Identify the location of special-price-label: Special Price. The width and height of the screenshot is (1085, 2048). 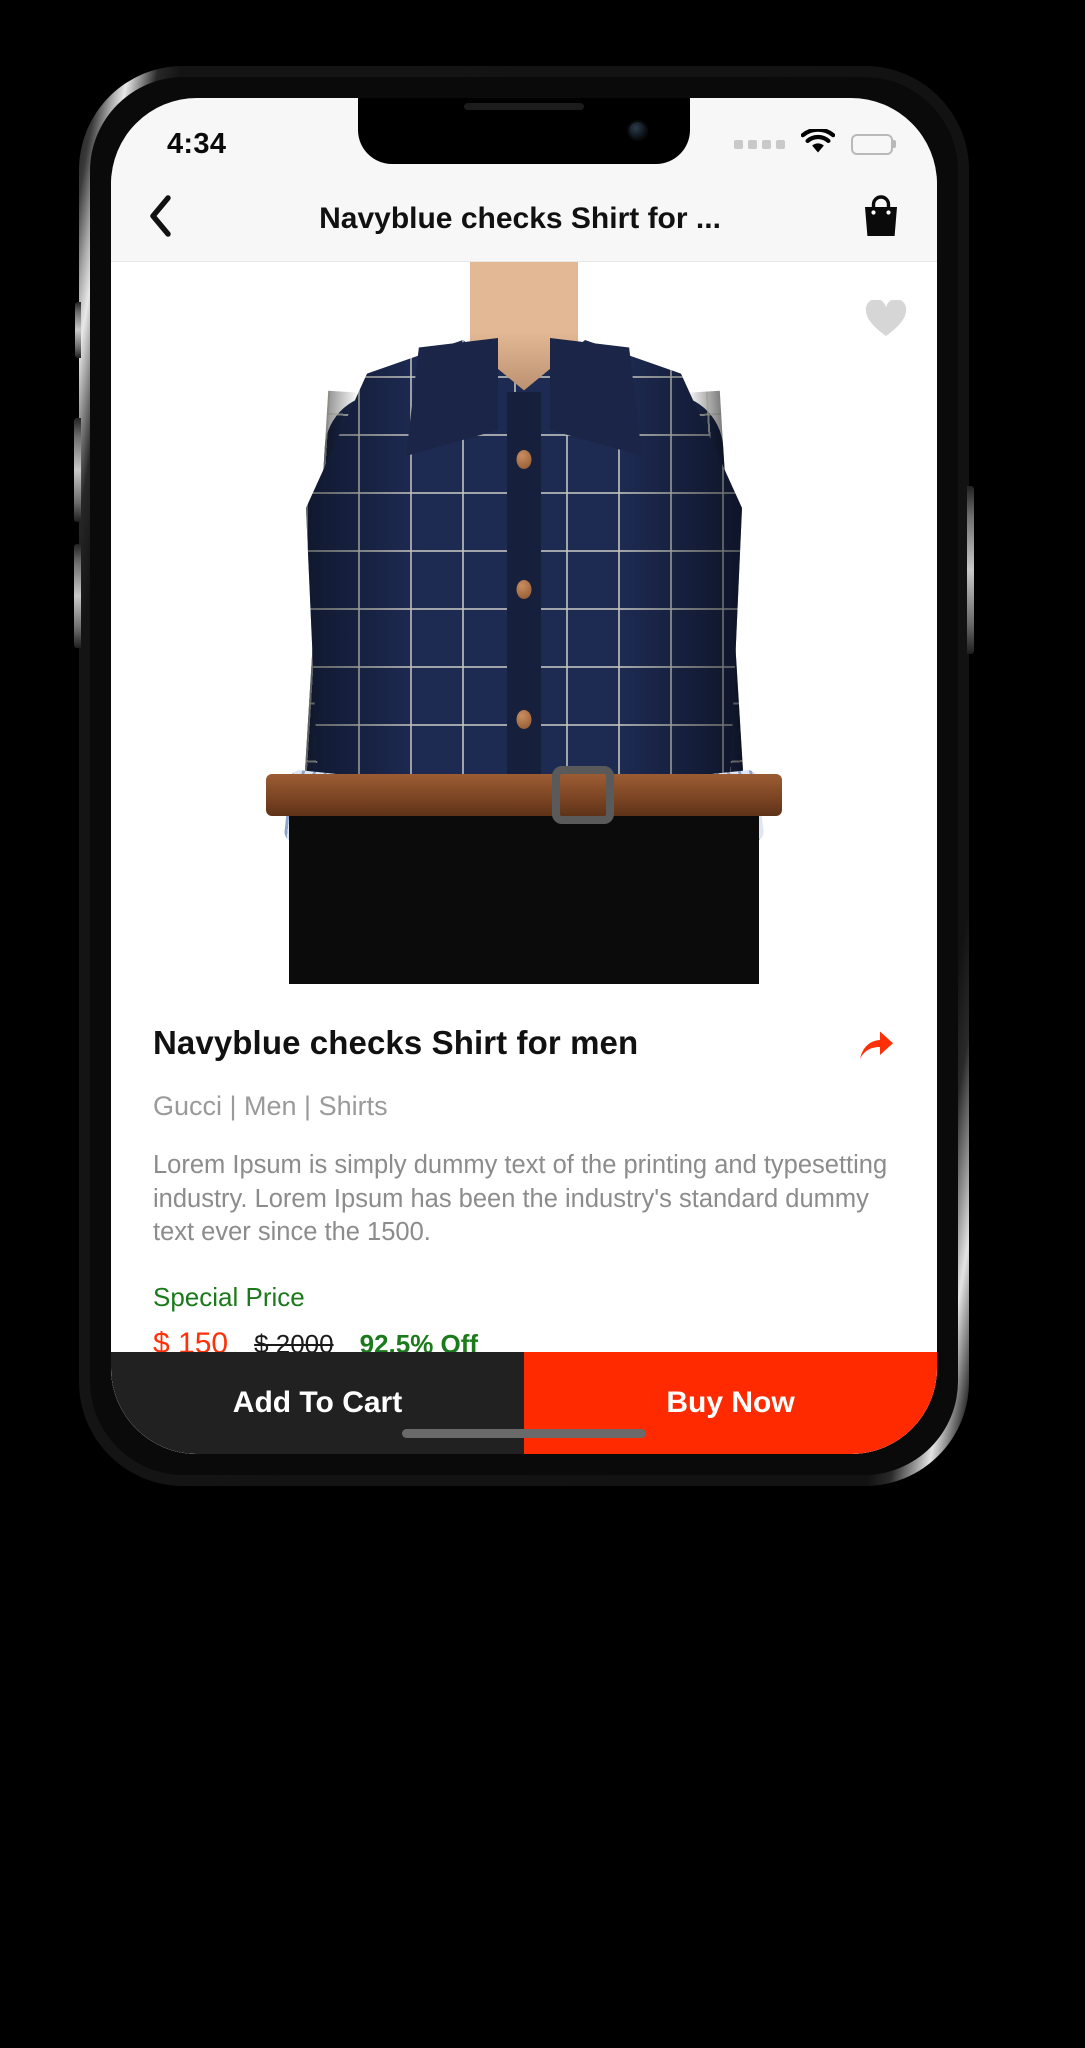
(229, 1296).